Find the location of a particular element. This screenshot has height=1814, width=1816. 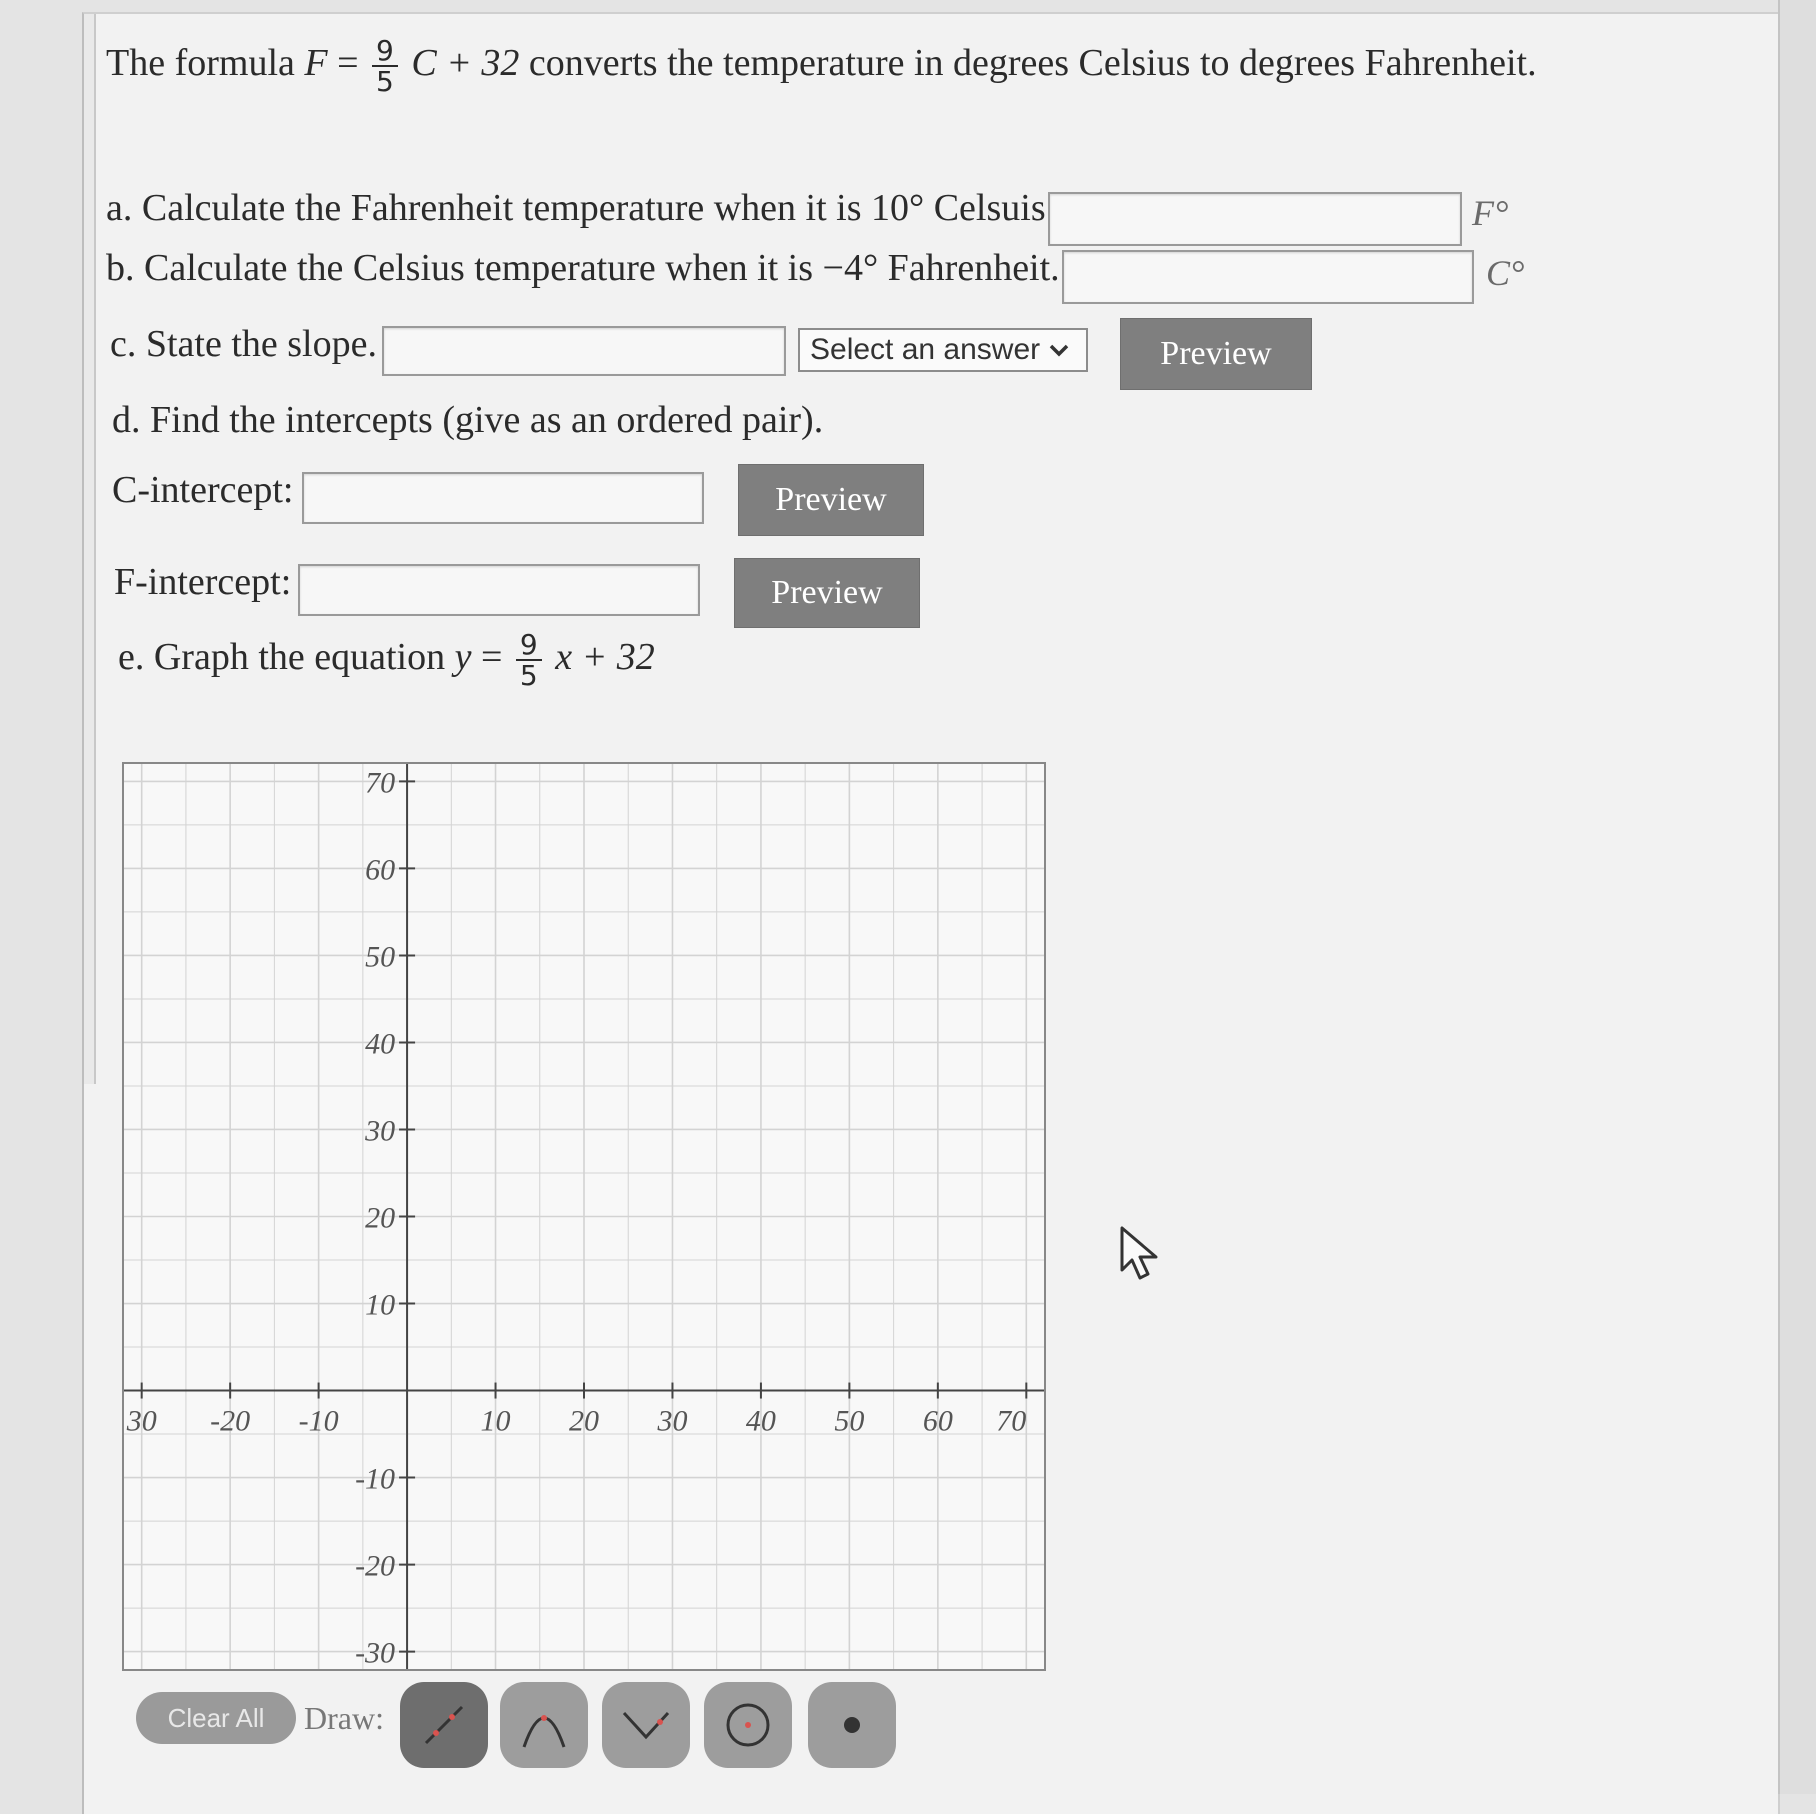

intro-fraction: 9 5 is located at coordinates (385, 66).